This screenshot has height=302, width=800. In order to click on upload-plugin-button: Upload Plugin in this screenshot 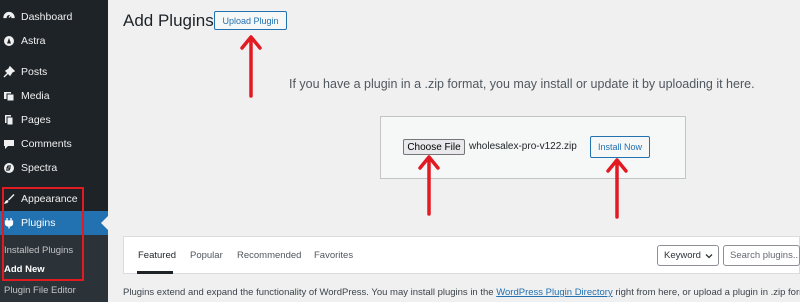, I will do `click(250, 20)`.